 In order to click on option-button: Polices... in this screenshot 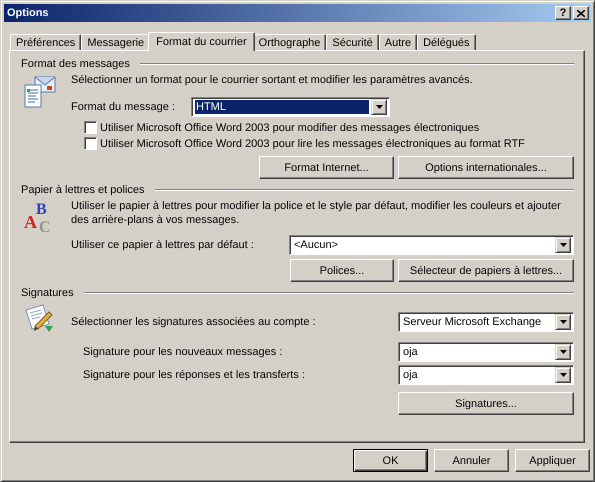, I will do `click(342, 270)`.